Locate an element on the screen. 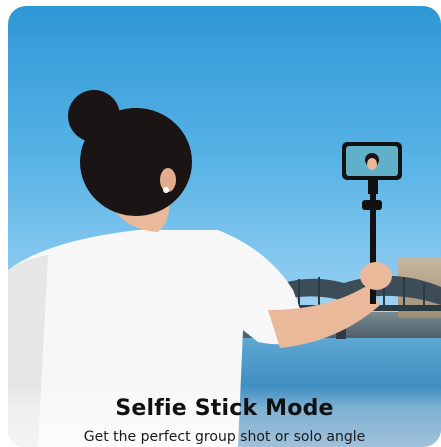  banner-subtitle: Get the perfect group shot or solo angle is located at coordinates (224, 437).